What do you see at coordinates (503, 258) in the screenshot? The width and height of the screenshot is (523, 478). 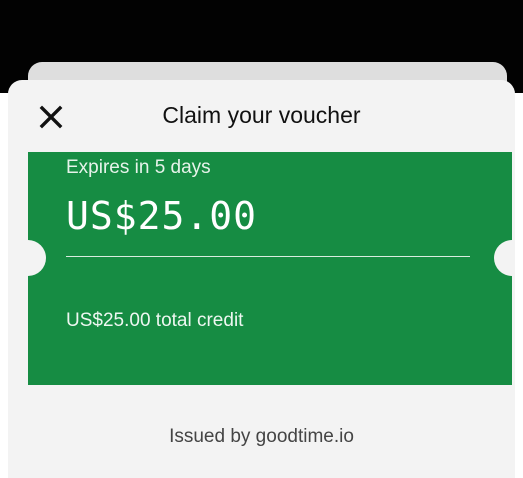 I see `ticket-notch-right` at bounding box center [503, 258].